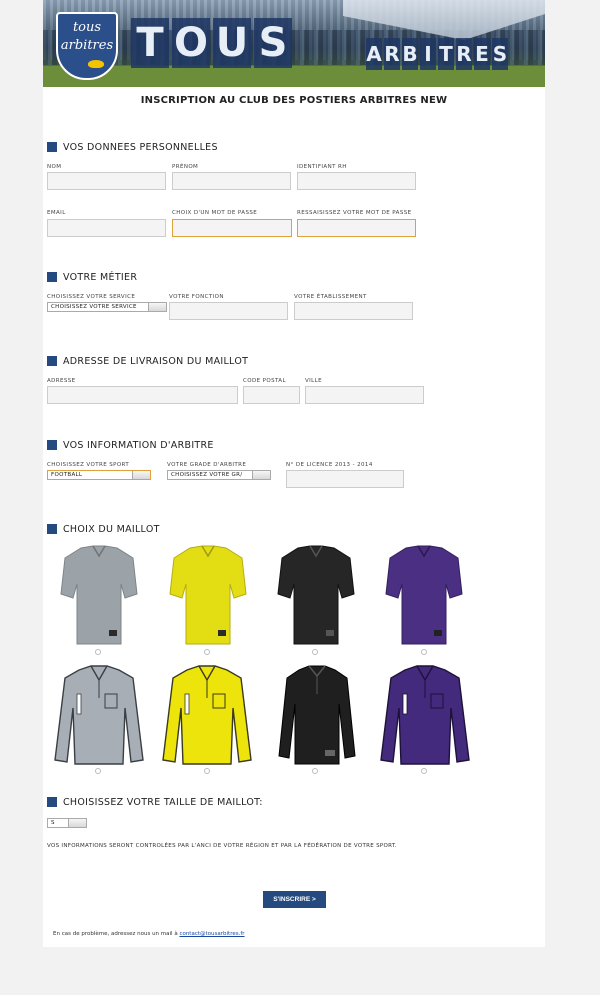  I want to click on email-field, so click(106, 228).